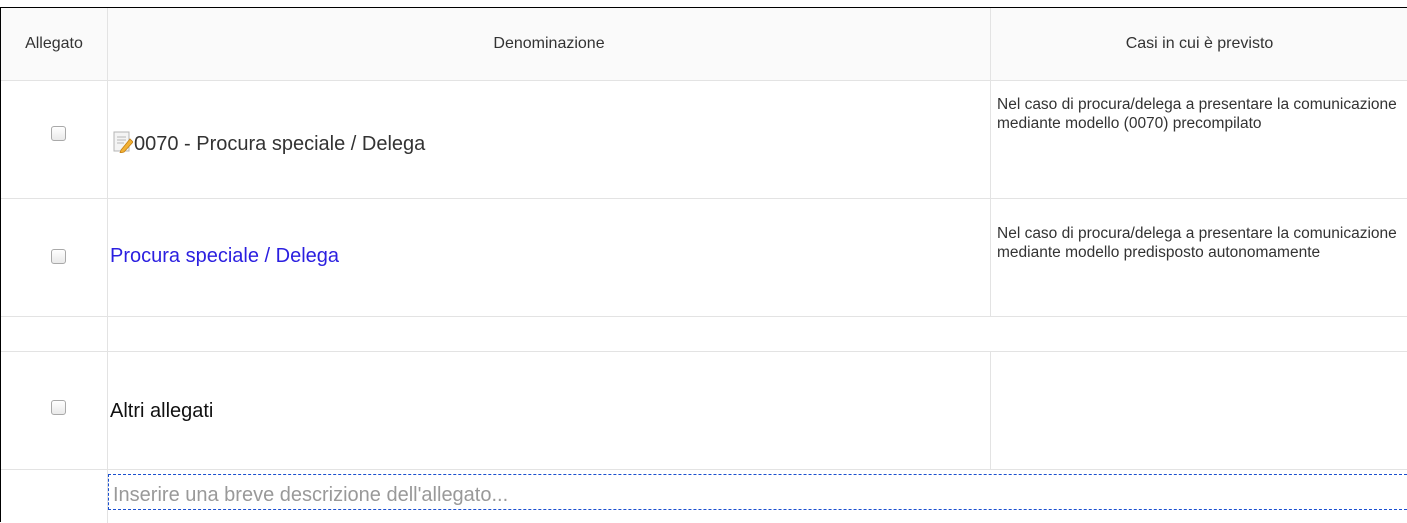 The width and height of the screenshot is (1407, 523). Describe the element at coordinates (269, 143) in the screenshot. I see `table-row-name: 0070 - Procura speciale / Delega` at that location.